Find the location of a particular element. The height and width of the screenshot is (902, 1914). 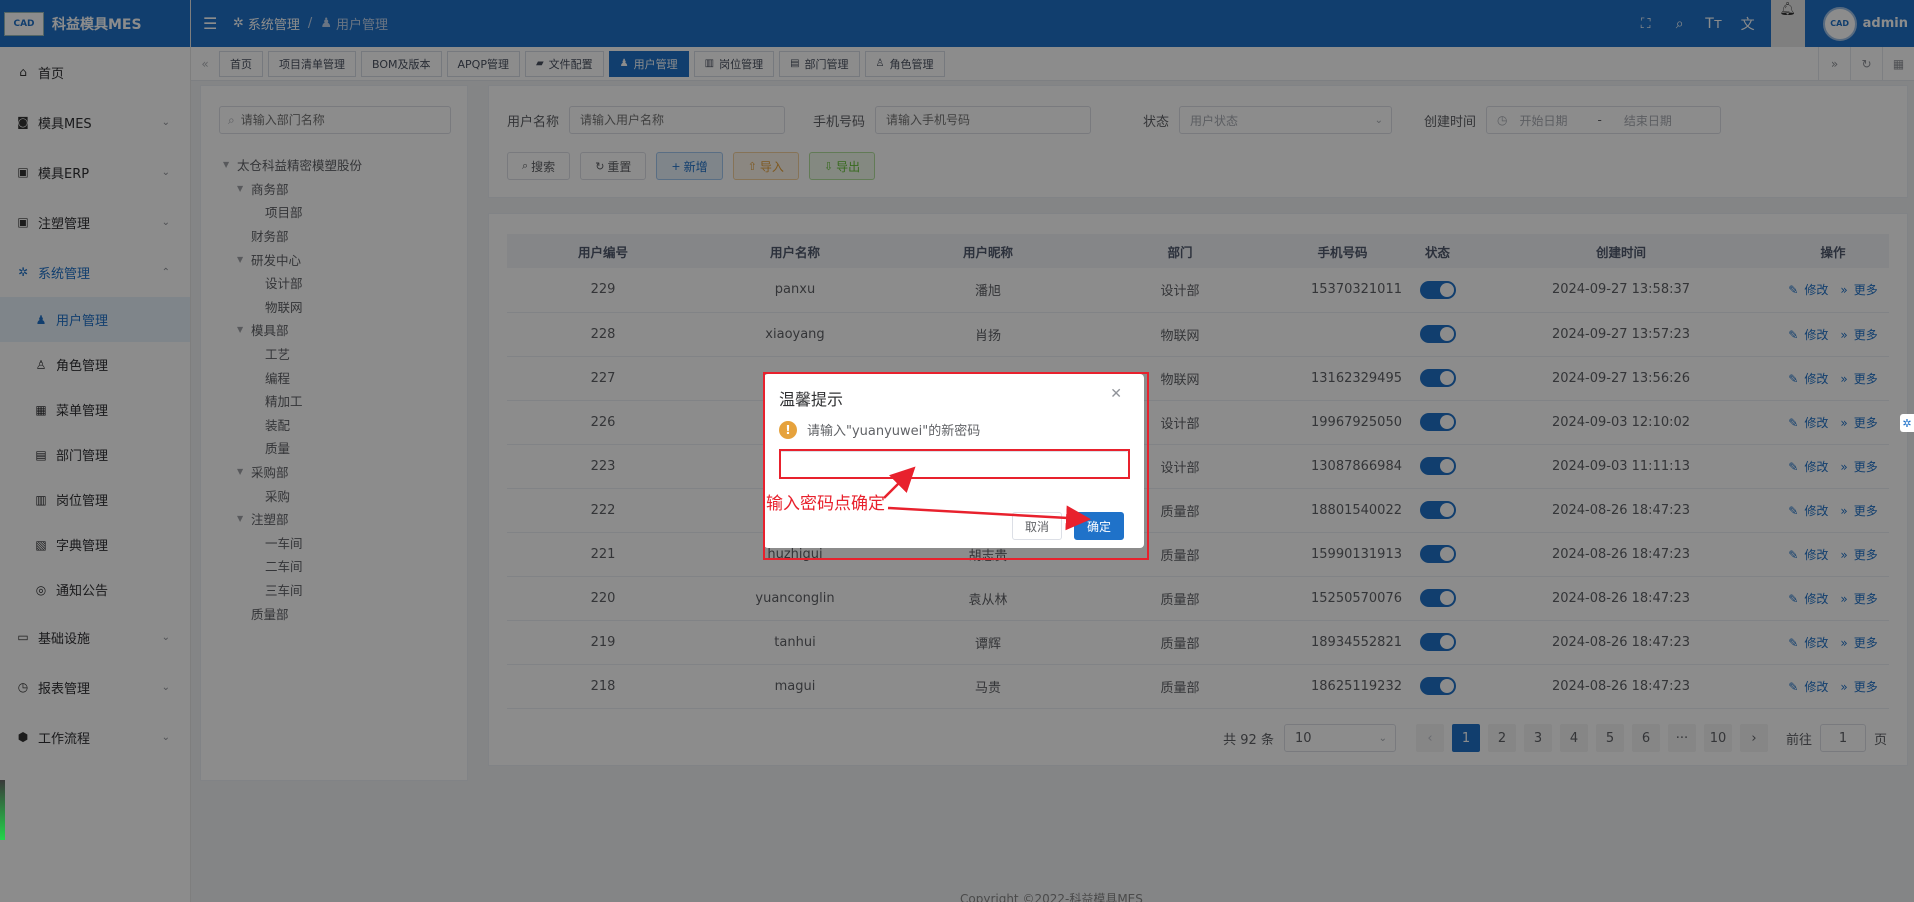

annotation-input-box is located at coordinates (954, 464).